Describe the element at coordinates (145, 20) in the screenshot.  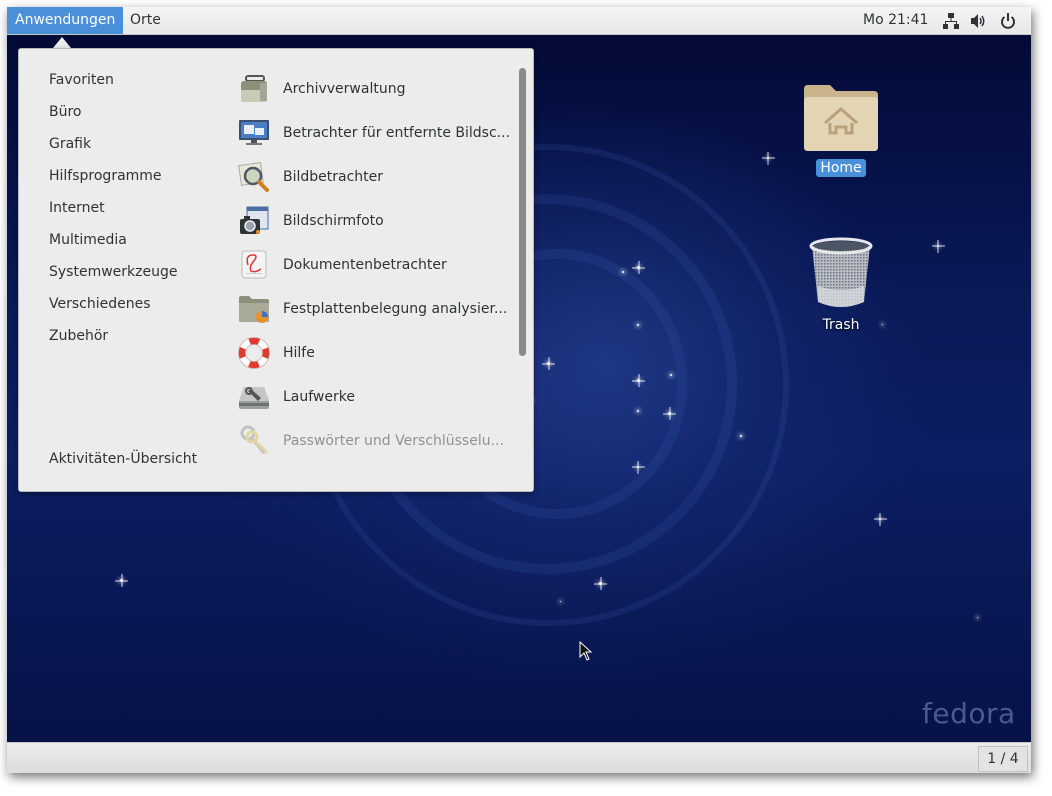
I see `places-menu-button: Orte` at that location.